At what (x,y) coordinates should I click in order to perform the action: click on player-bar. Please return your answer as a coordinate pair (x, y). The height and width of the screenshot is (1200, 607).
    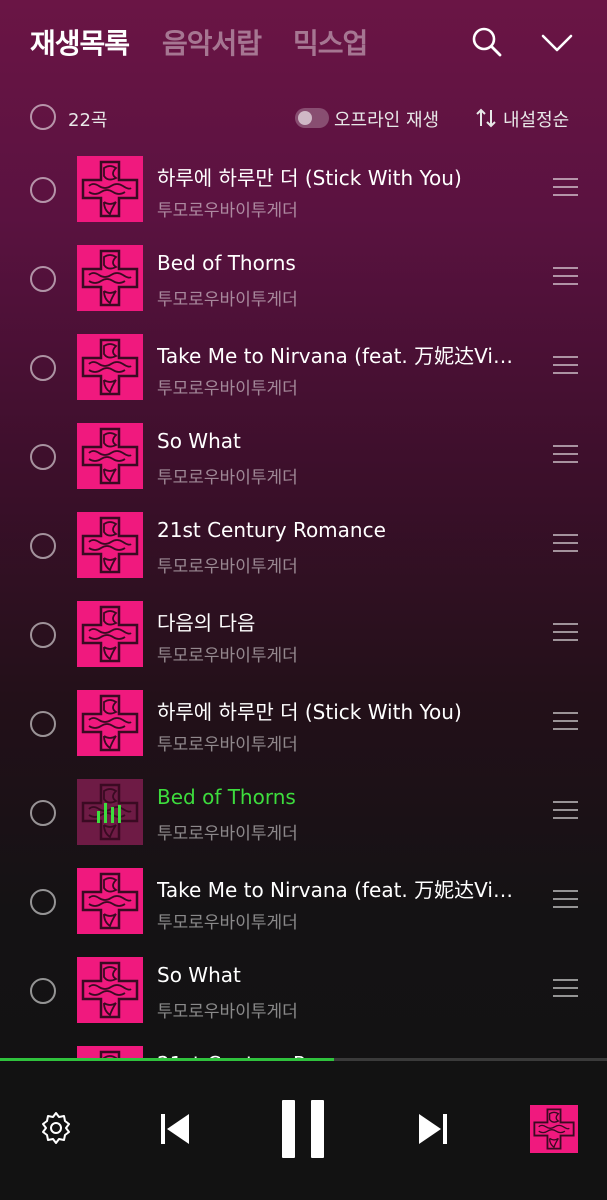
    Looking at the image, I should click on (303, 1129).